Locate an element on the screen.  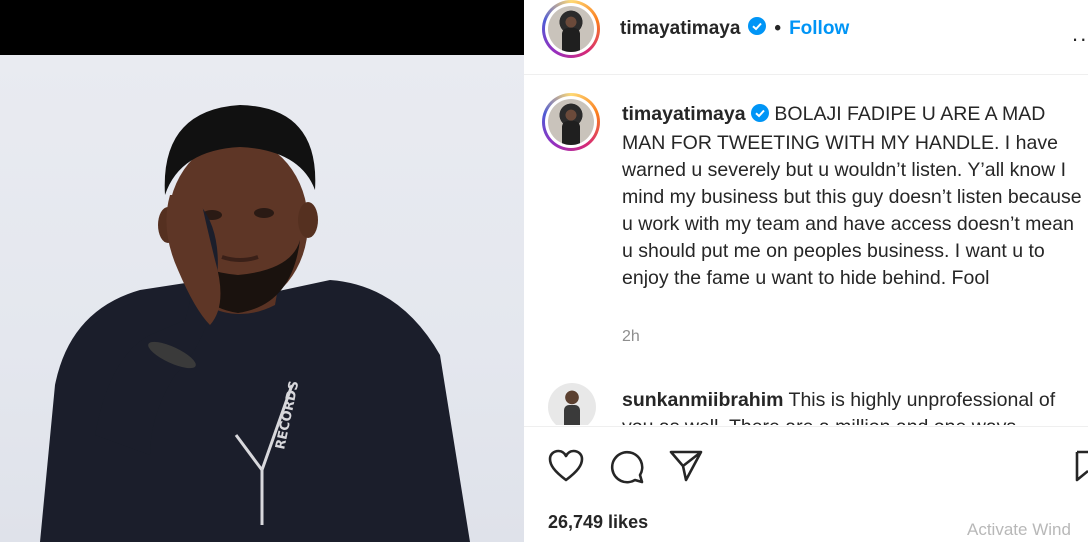
caption-username: timayatimaya is located at coordinates (684, 114).